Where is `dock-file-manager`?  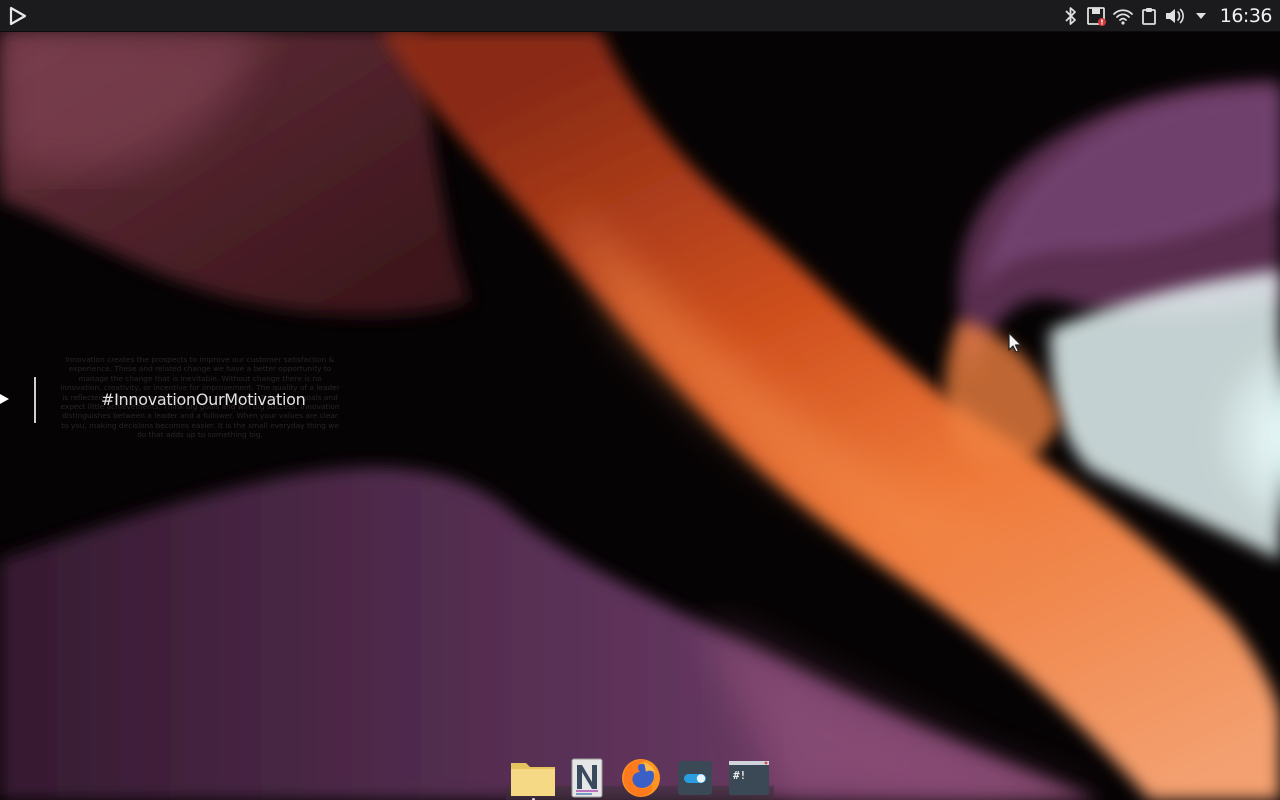 dock-file-manager is located at coordinates (533, 778).